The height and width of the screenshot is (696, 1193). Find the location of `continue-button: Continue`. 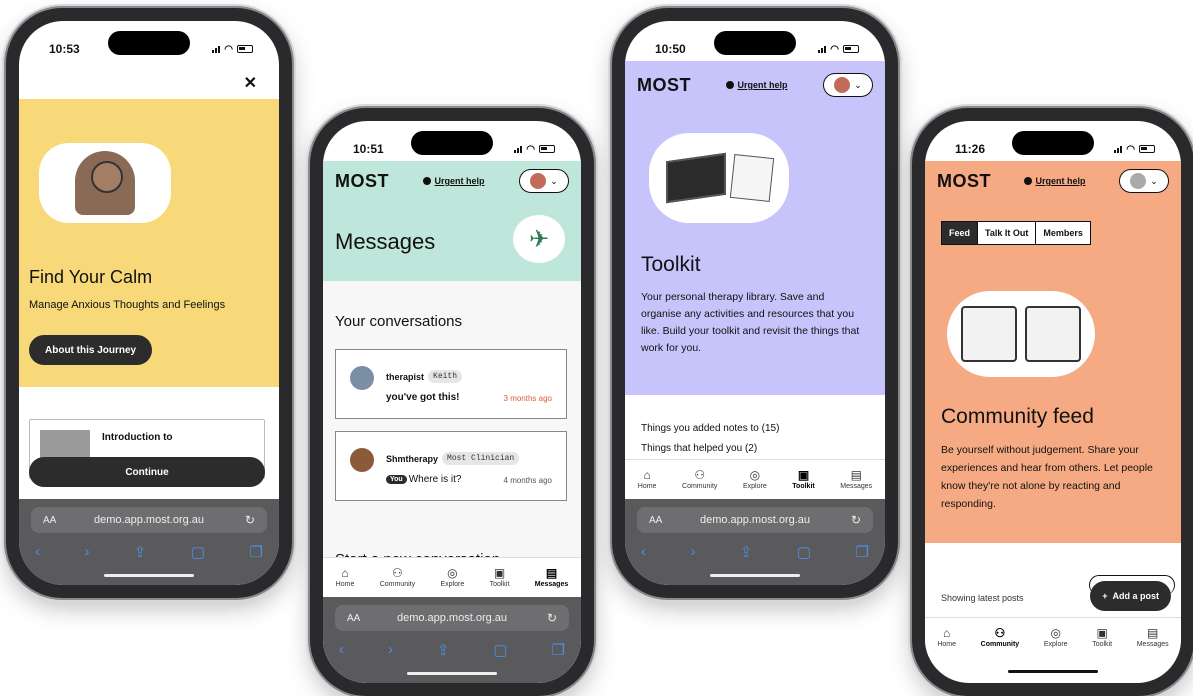

continue-button: Continue is located at coordinates (147, 472).